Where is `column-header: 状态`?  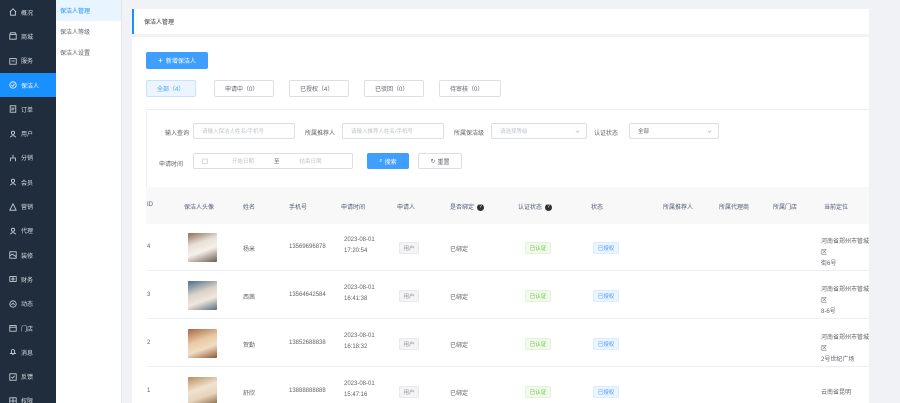 column-header: 状态 is located at coordinates (597, 208).